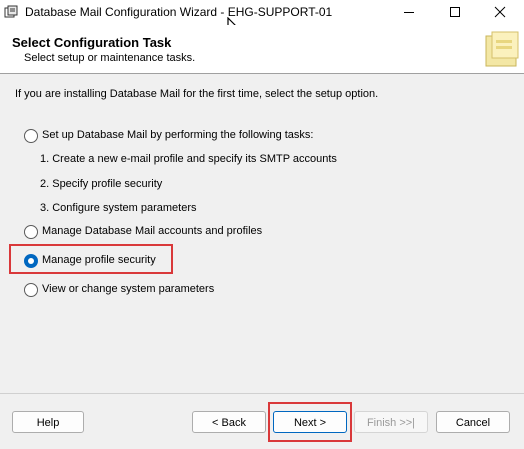 The height and width of the screenshot is (449, 524). I want to click on cancel-button: Cancel, so click(473, 422).